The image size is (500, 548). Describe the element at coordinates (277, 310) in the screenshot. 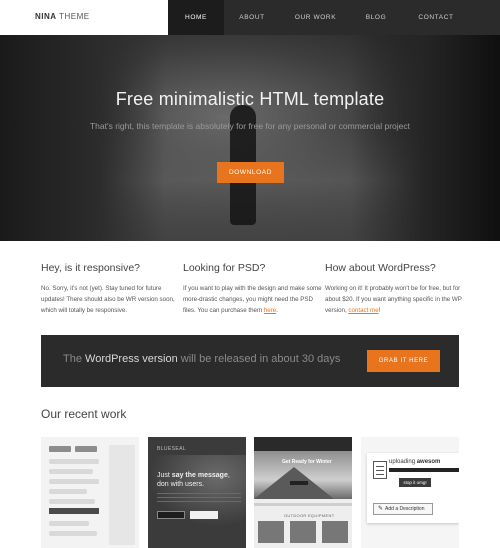

I see `feature-end: .` at that location.